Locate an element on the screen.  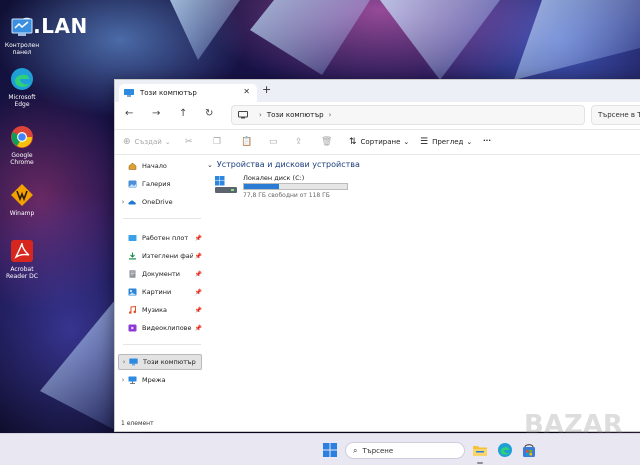
start-icon is located at coordinates (330, 450).